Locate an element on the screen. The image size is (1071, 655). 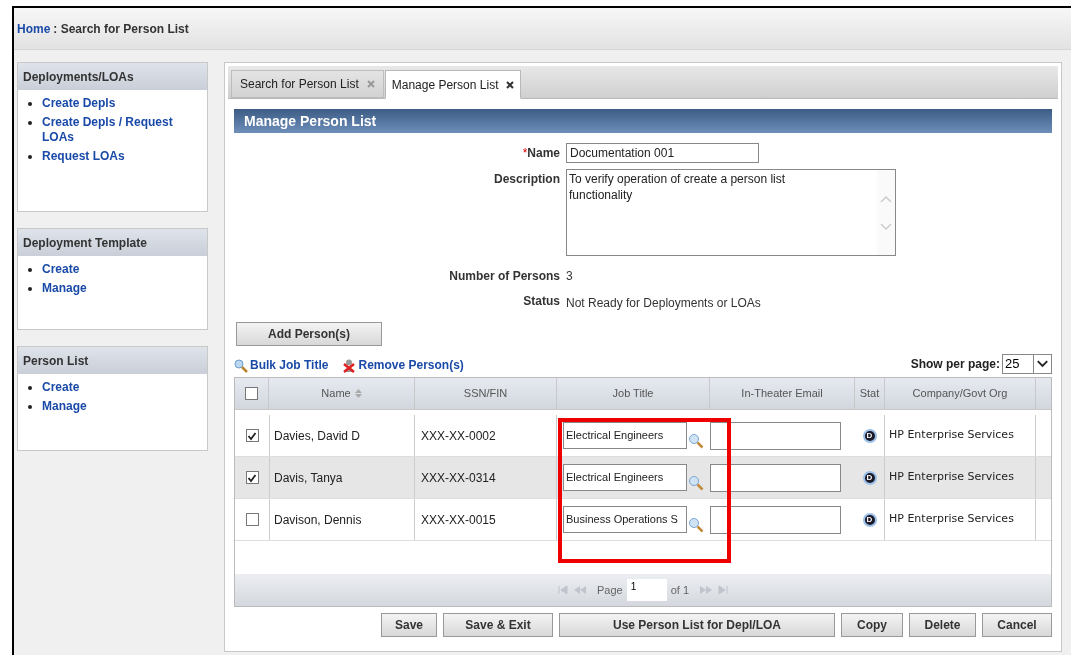
description-field: To verify operation of create a person list functionality is located at coordinates (731, 212).